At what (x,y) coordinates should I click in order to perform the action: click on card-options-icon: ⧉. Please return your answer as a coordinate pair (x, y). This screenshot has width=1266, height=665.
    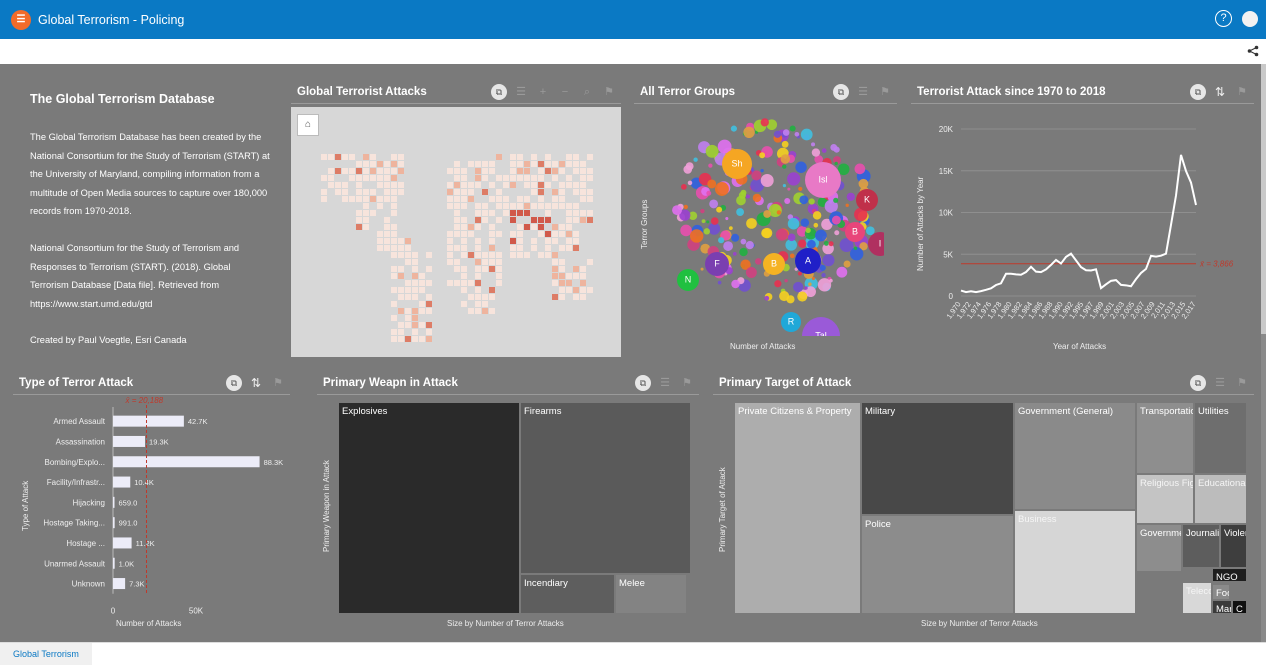
    Looking at the image, I should click on (643, 383).